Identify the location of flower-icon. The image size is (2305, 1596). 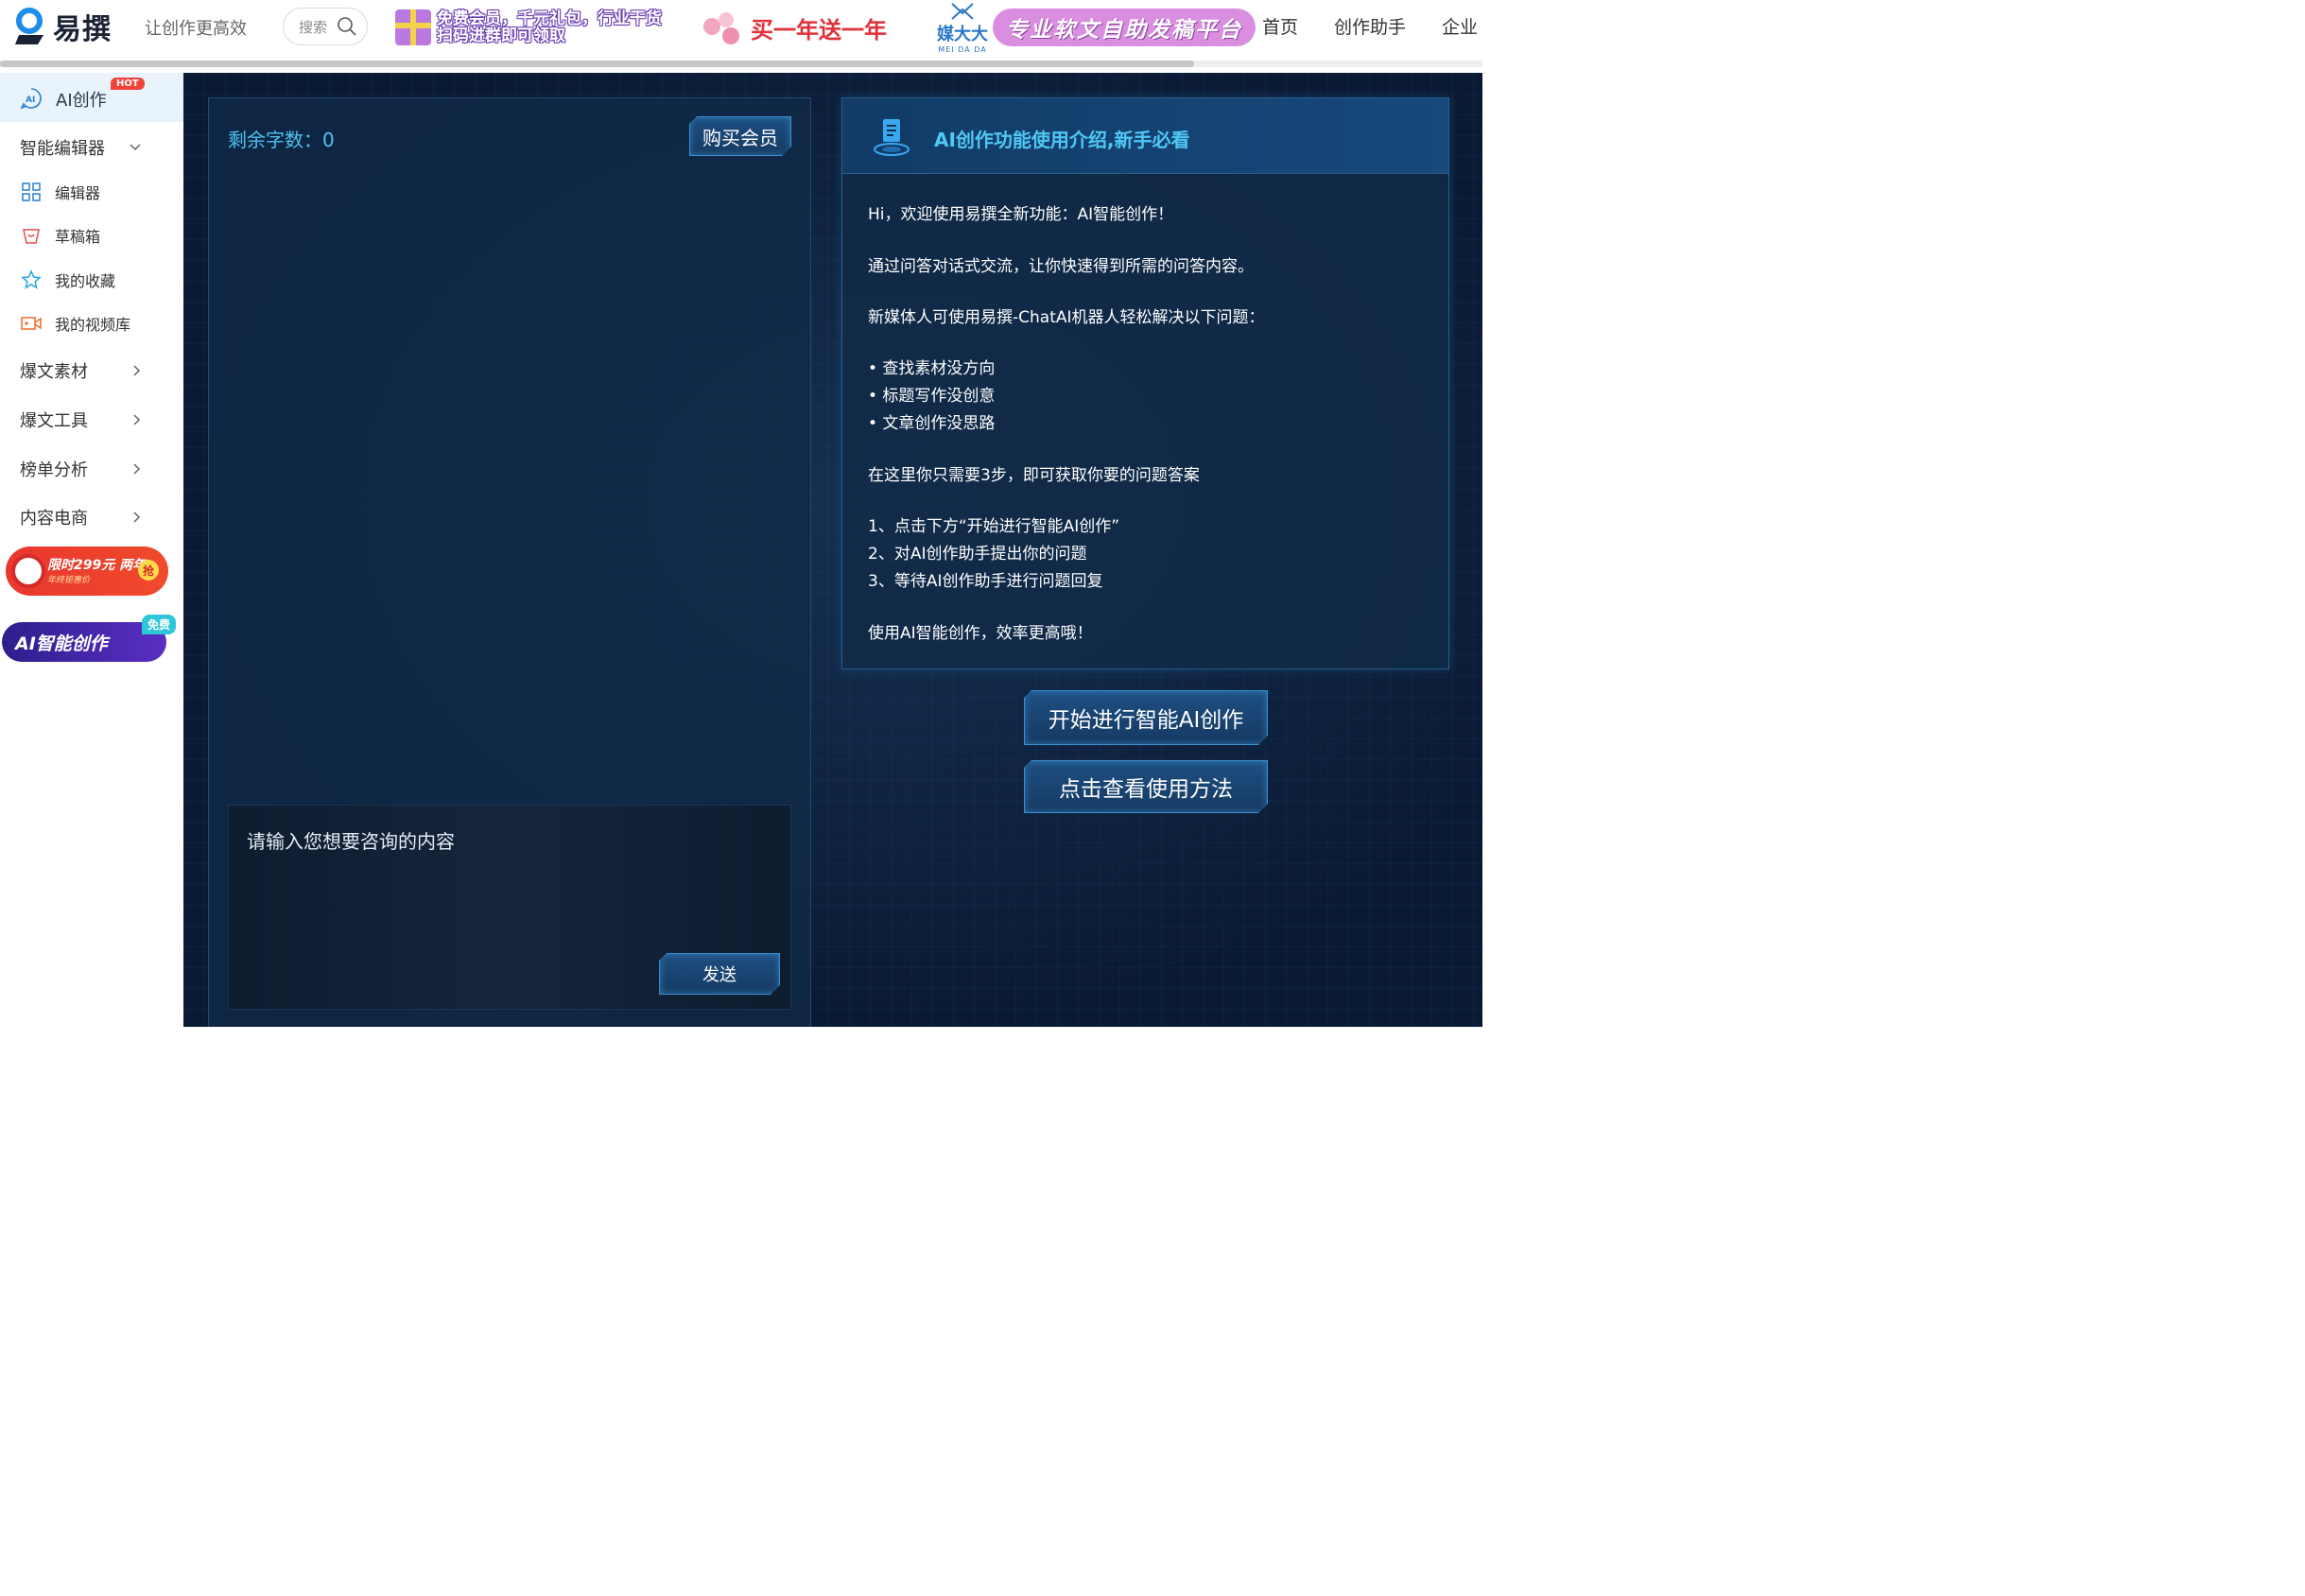
(724, 27).